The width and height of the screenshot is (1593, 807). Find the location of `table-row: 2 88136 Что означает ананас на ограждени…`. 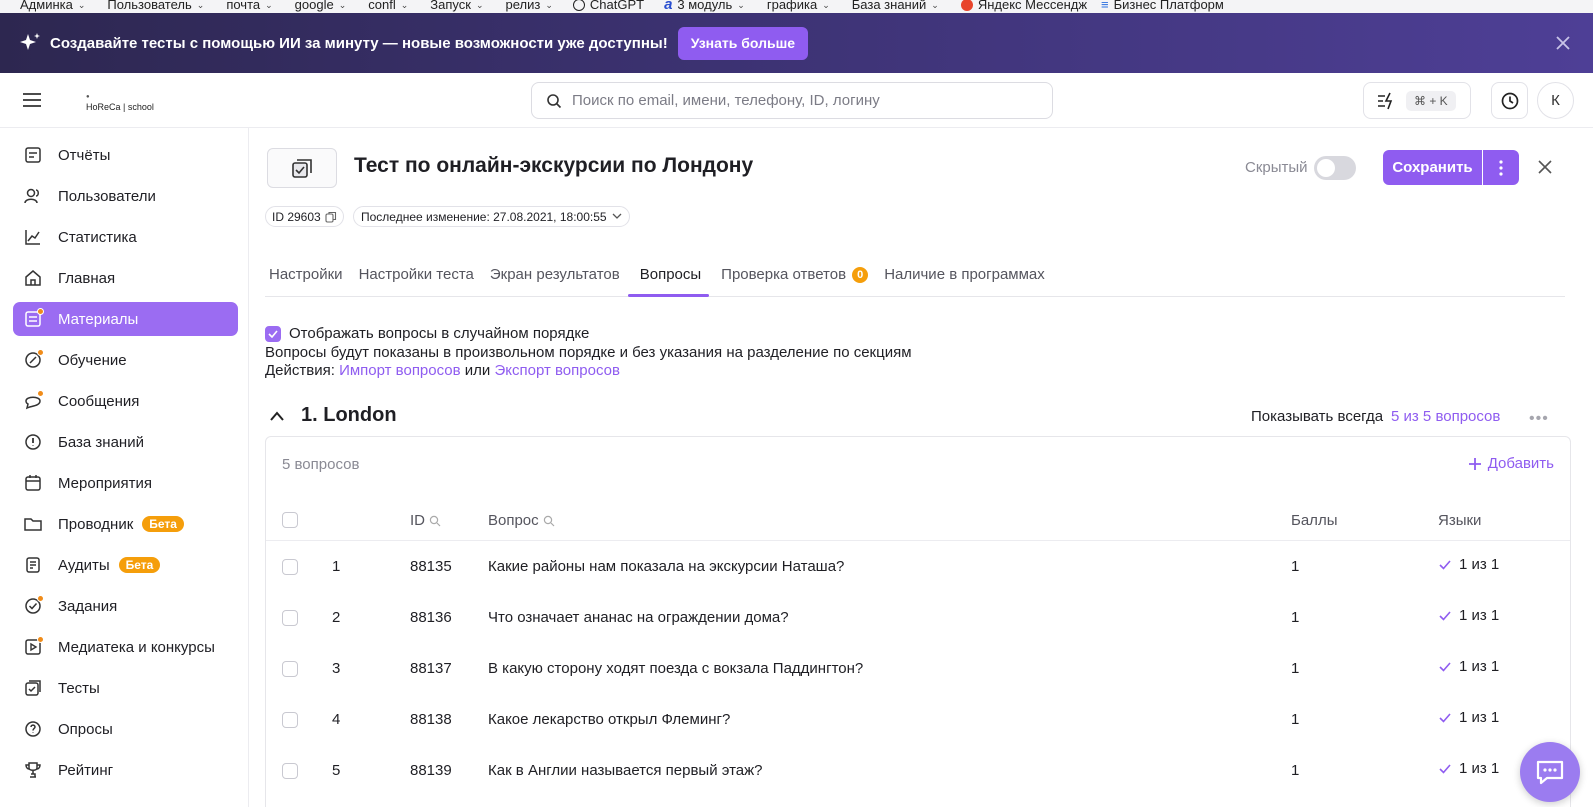

table-row: 2 88136 Что означает ананас на ограждени… is located at coordinates (918, 617).